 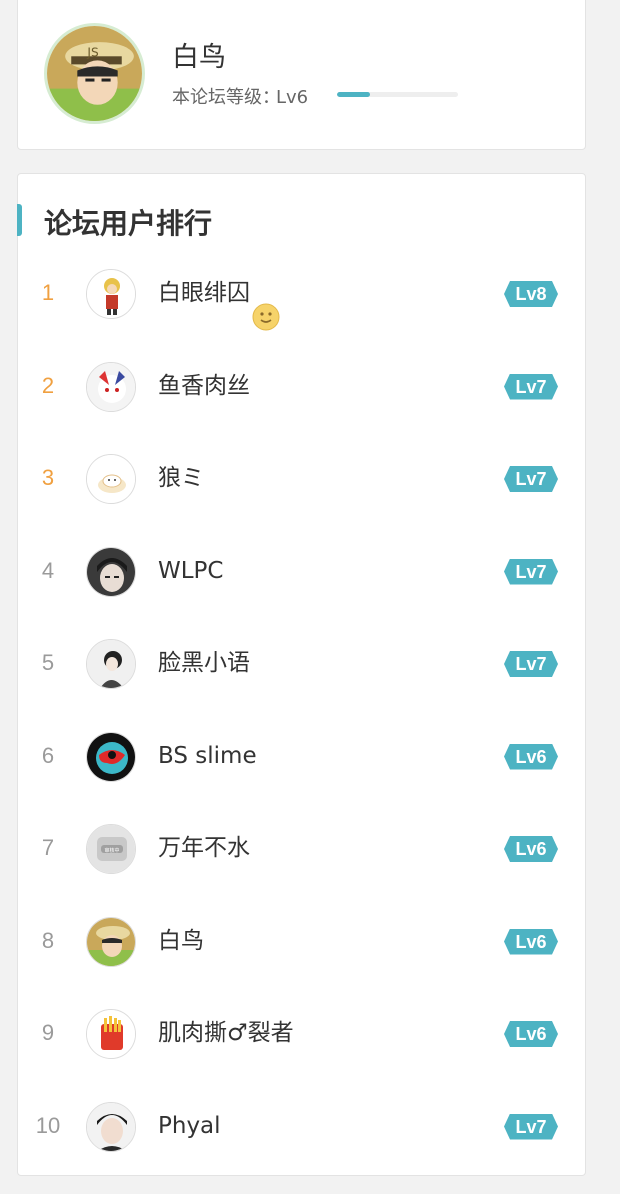 I want to click on rank-number: 7, so click(x=48, y=847).